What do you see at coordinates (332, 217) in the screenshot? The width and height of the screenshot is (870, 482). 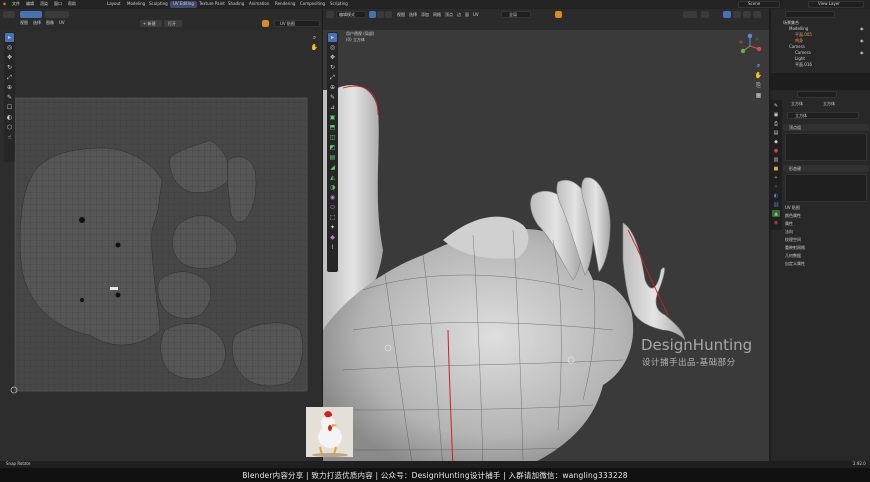 I see `shrink-fatten-icon: ⬚` at bounding box center [332, 217].